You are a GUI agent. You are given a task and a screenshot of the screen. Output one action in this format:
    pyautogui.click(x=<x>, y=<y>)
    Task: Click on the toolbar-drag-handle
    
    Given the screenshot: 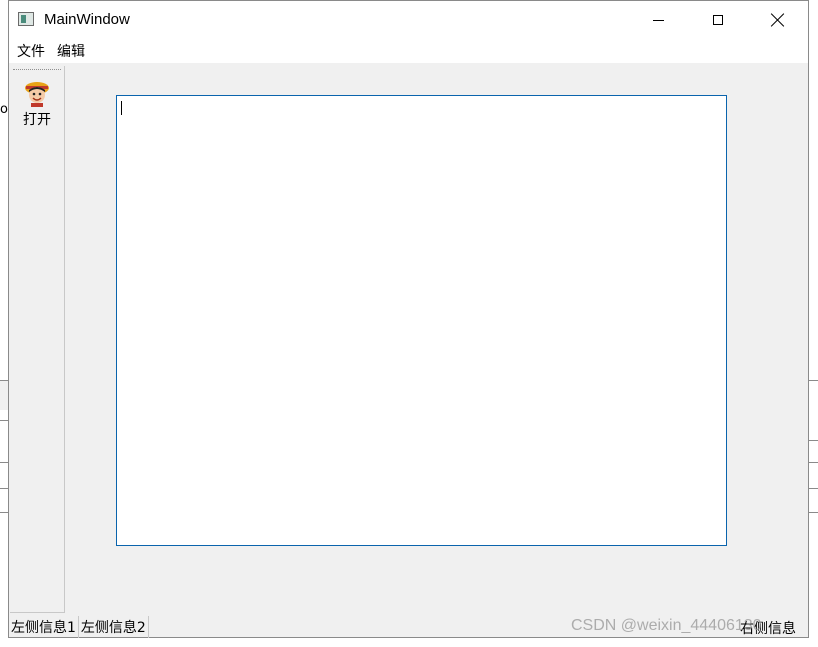 What is the action you would take?
    pyautogui.click(x=37, y=69)
    